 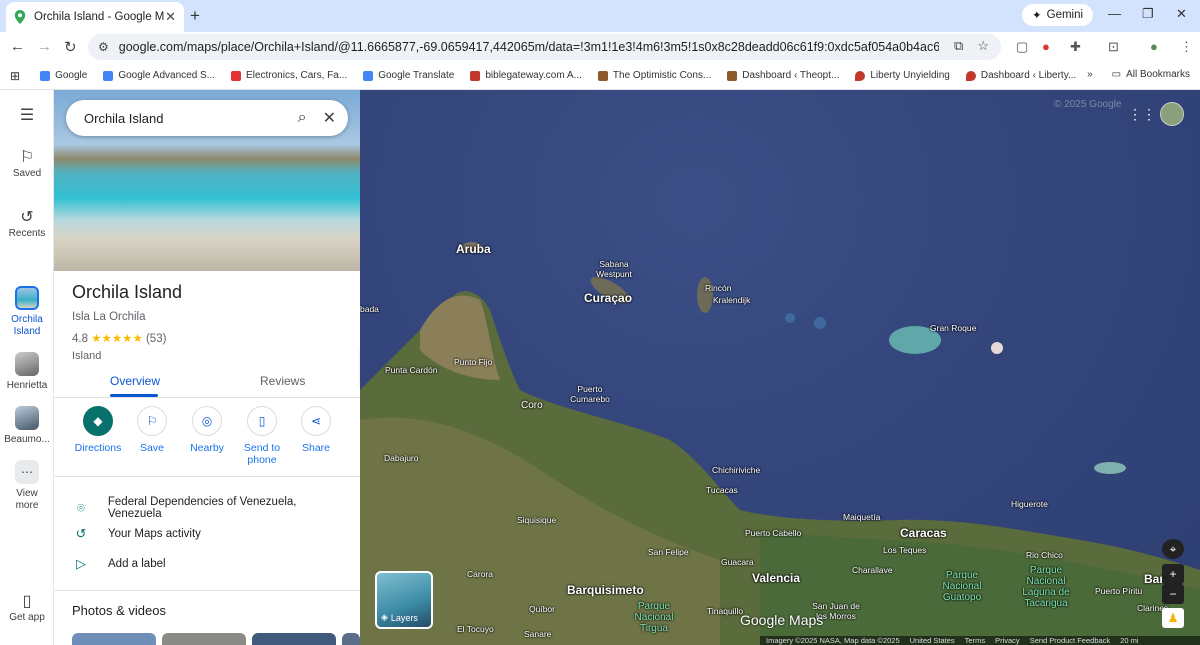 What do you see at coordinates (1172, 114) in the screenshot?
I see `account-avatar` at bounding box center [1172, 114].